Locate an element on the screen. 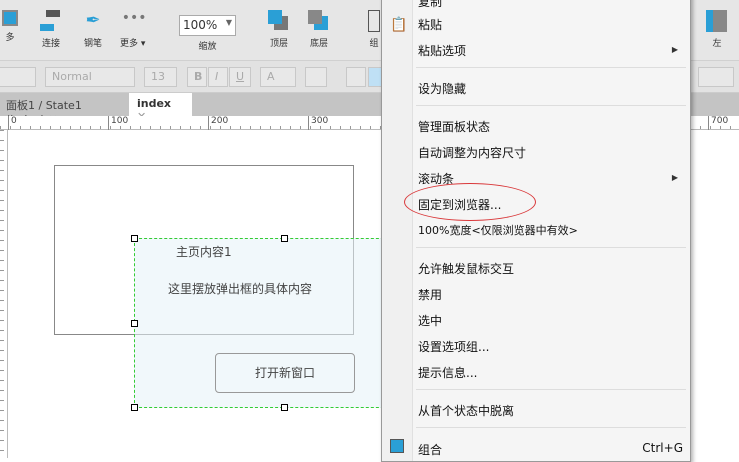 The height and width of the screenshot is (462, 739). tool-label: 多 is located at coordinates (10, 38).